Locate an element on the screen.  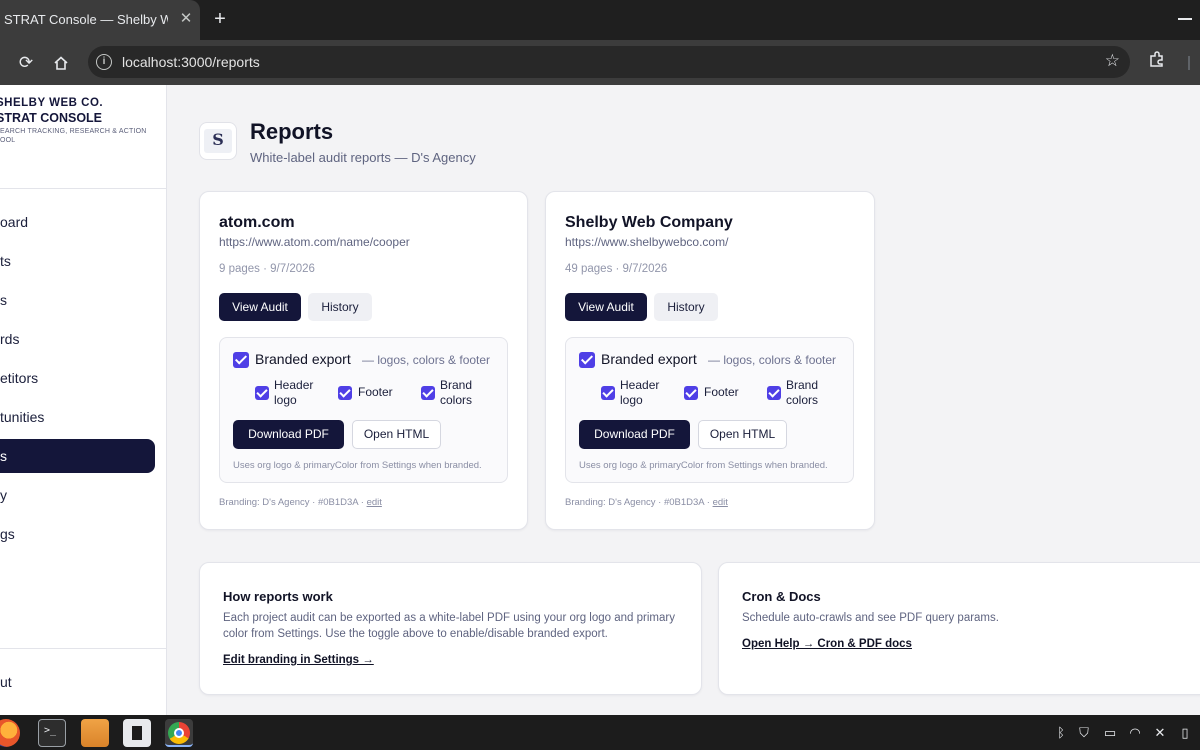
branded-export-hint: — logos, colors & footer is located at coordinates (426, 360).